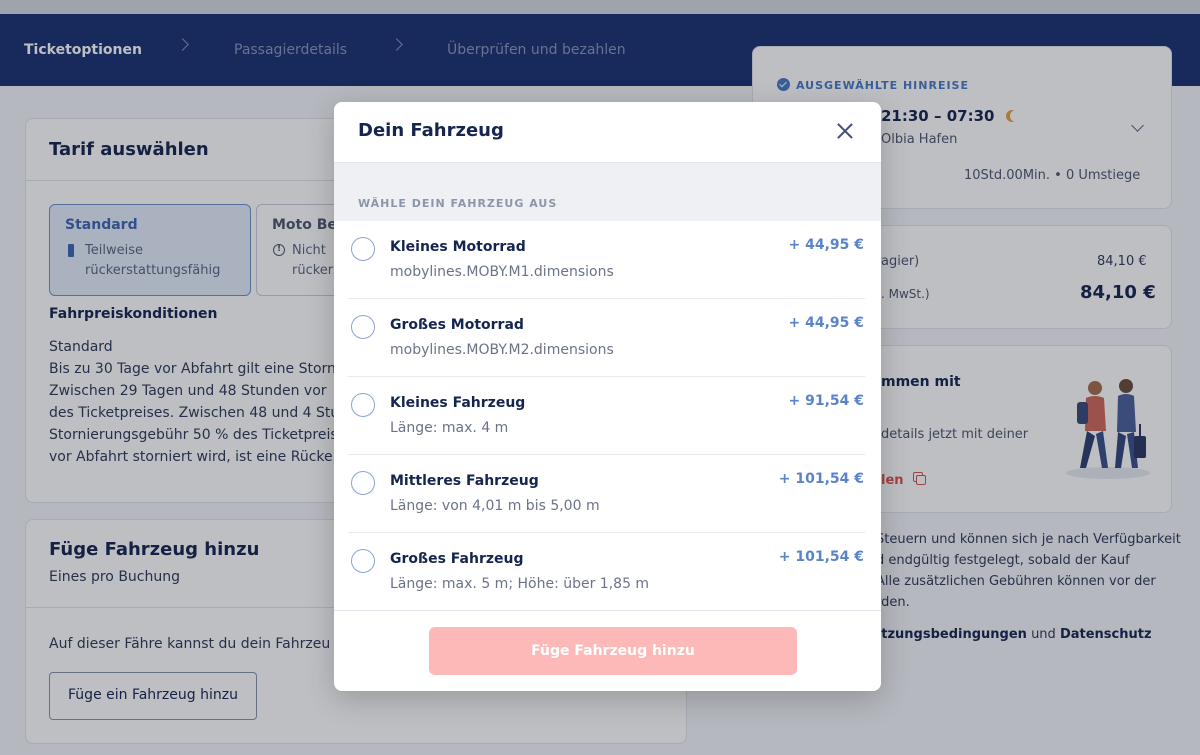  Describe the element at coordinates (502, 350) in the screenshot. I see `option-desc: mobylines.MOBY.M2.dimensions` at that location.